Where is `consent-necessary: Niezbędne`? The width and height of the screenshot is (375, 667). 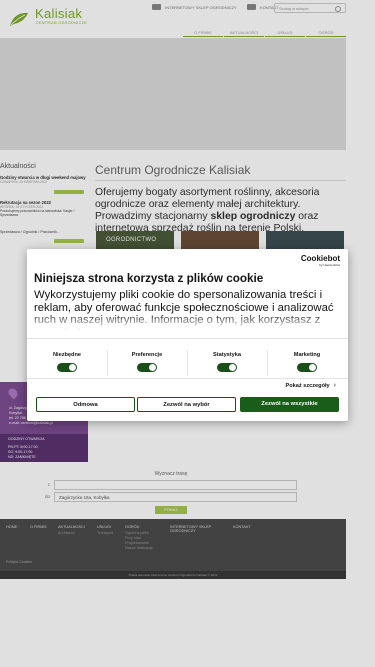
consent-necessary: Niezbędne is located at coordinates (67, 362).